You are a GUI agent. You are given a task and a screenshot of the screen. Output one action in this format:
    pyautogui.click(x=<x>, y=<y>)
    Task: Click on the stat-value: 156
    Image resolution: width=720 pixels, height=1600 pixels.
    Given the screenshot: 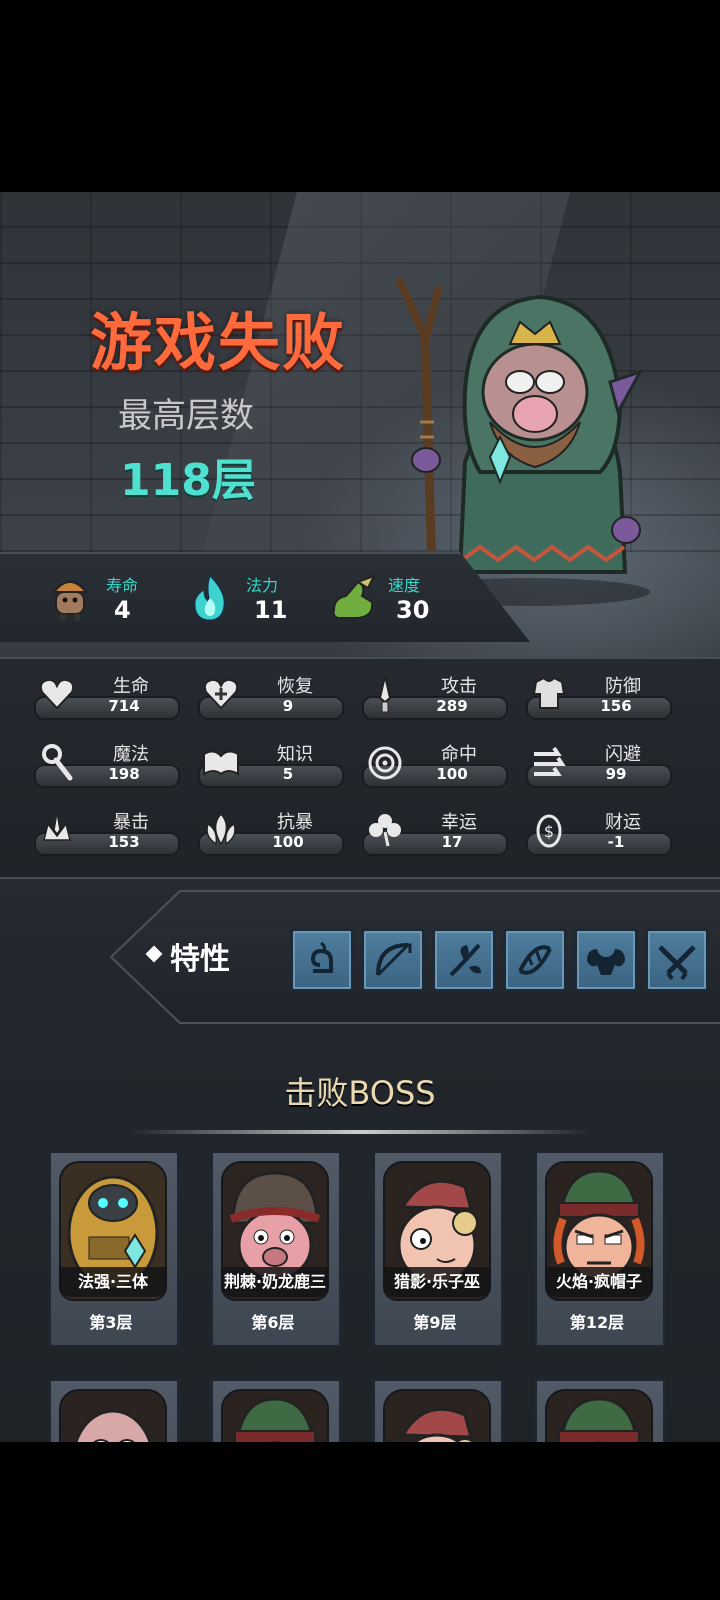 What is the action you would take?
    pyautogui.click(x=616, y=706)
    